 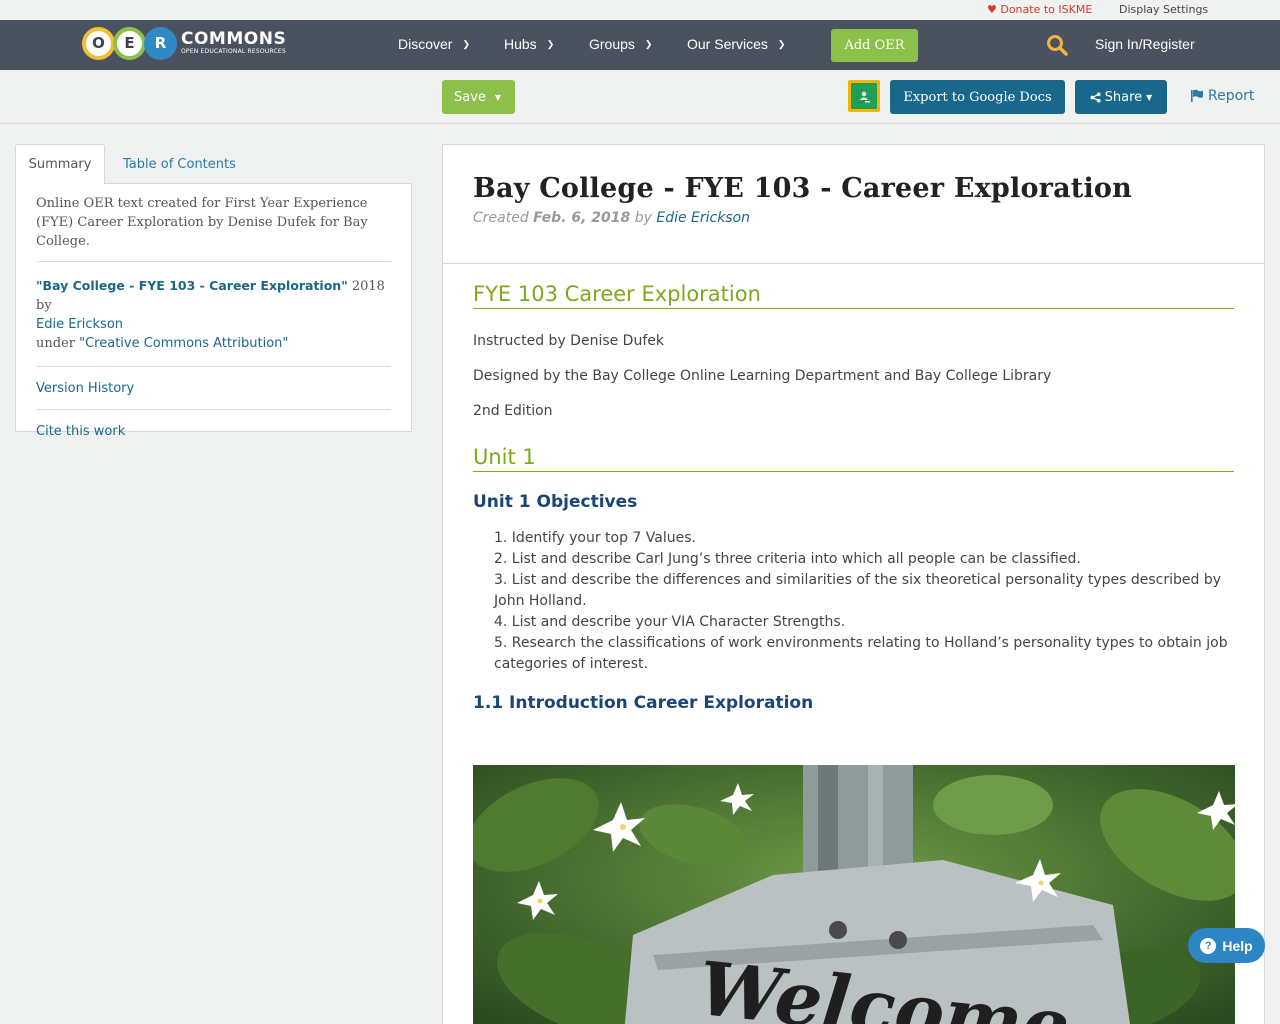 I want to click on author-link: Edie Erickson, so click(x=703, y=218).